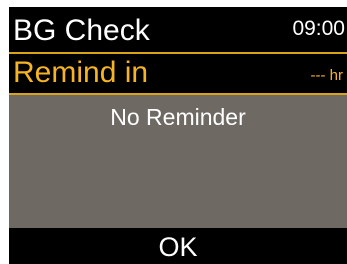 This screenshot has height=264, width=347. I want to click on remind-divider, so click(178, 94).